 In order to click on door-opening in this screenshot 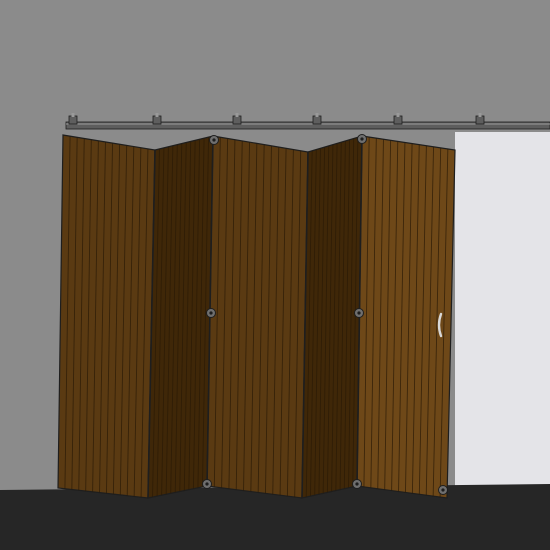, I will do `click(502, 312)`.